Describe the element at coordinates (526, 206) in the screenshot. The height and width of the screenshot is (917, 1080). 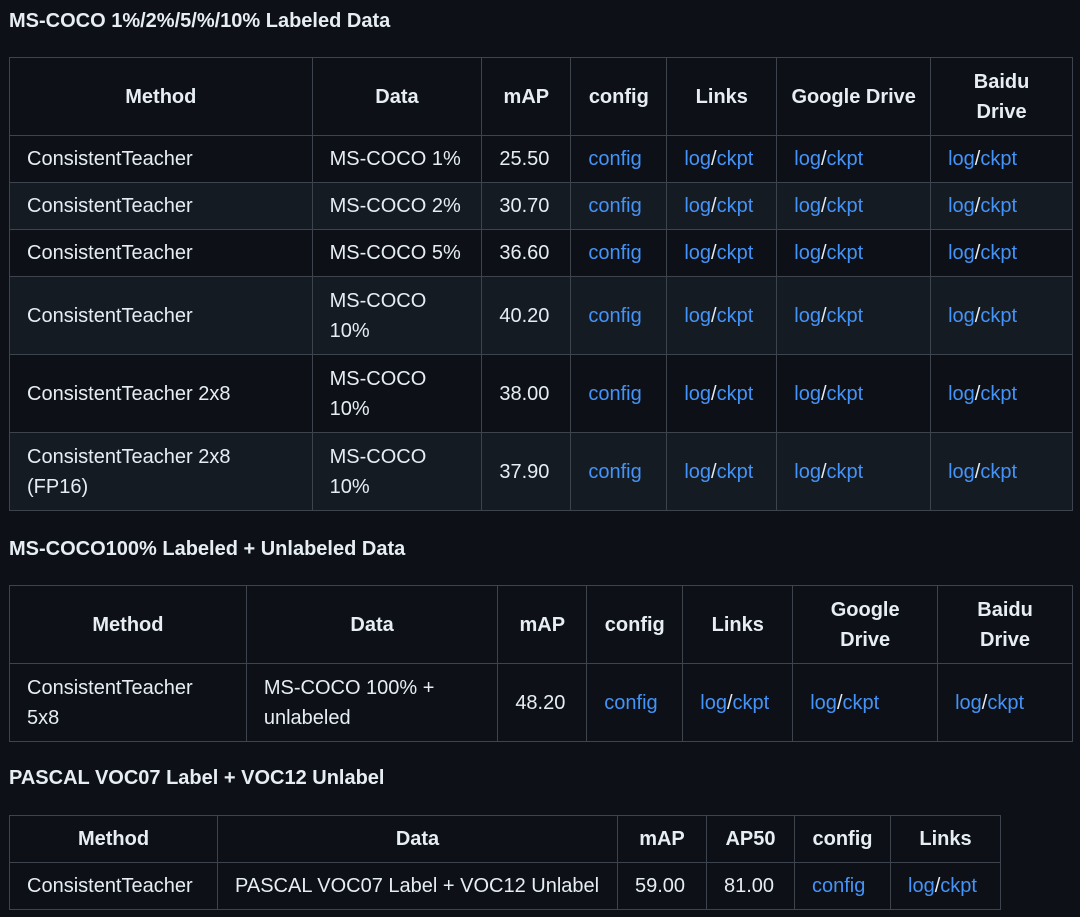
I see `cell-map: 30.70` at that location.